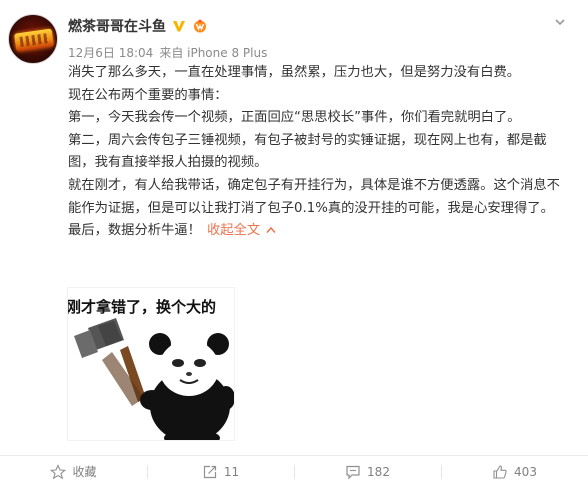 This screenshot has width=588, height=487. I want to click on chevron-up-icon, so click(271, 231).